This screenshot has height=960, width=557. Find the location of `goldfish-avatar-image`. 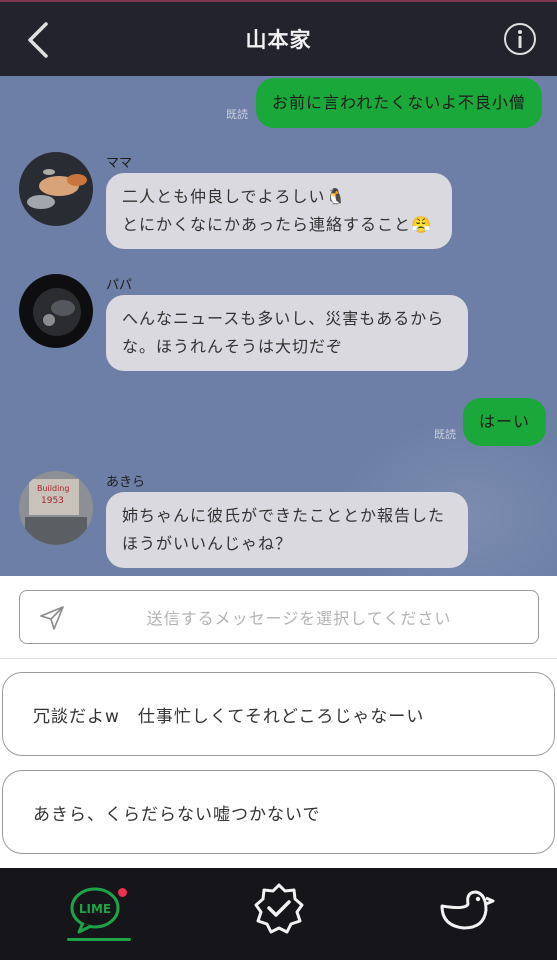

goldfish-avatar-image is located at coordinates (56, 189).